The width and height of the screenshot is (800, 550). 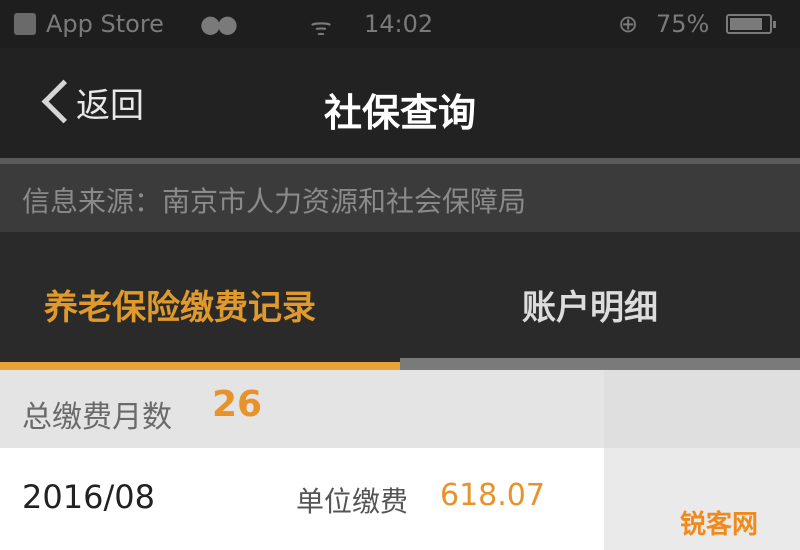 What do you see at coordinates (352, 501) in the screenshot?
I see `record-payment-label: 单位缴费` at bounding box center [352, 501].